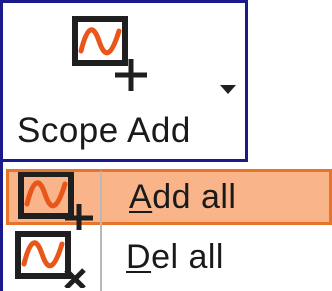 The width and height of the screenshot is (332, 291). Describe the element at coordinates (1, 225) in the screenshot. I see `menu-left-border` at that location.